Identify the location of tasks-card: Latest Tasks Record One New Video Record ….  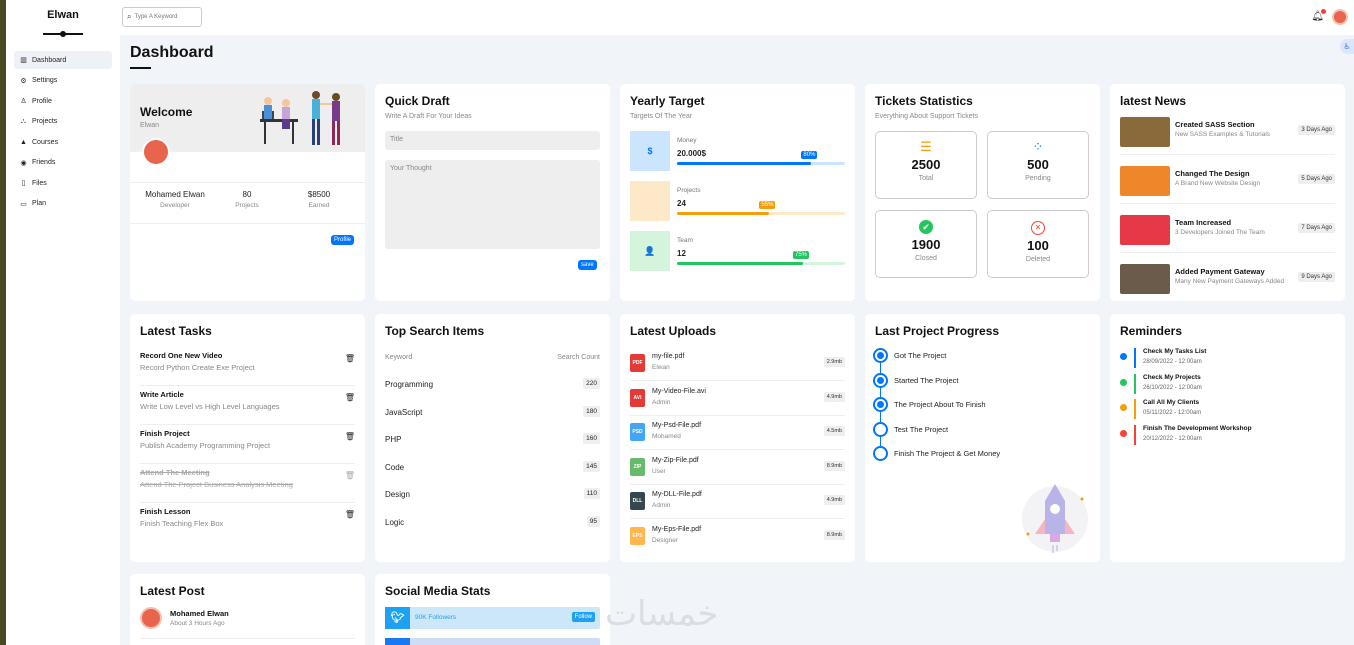
(247, 438).